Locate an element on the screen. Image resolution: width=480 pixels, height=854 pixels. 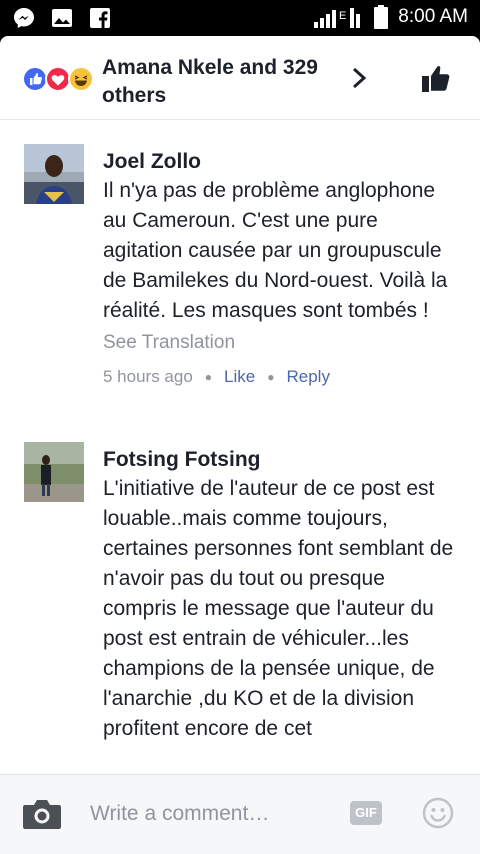
camera-icon is located at coordinates (42, 814).